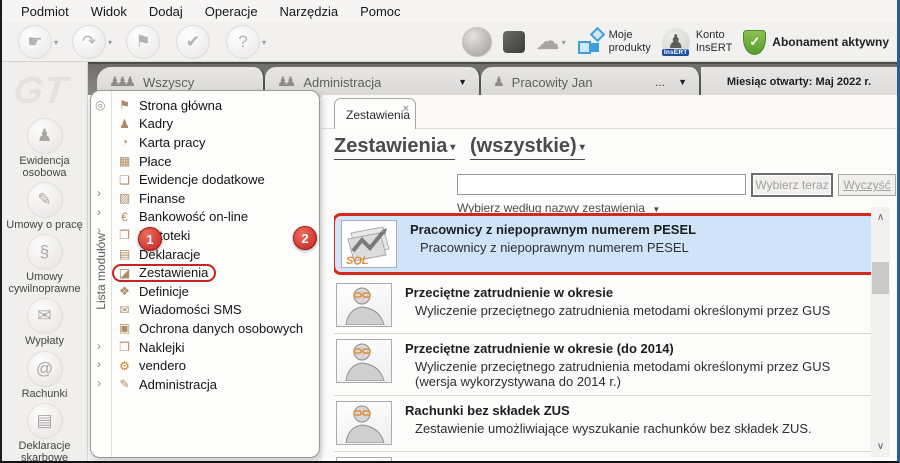  I want to click on gt-watermark: GT, so click(40, 91).